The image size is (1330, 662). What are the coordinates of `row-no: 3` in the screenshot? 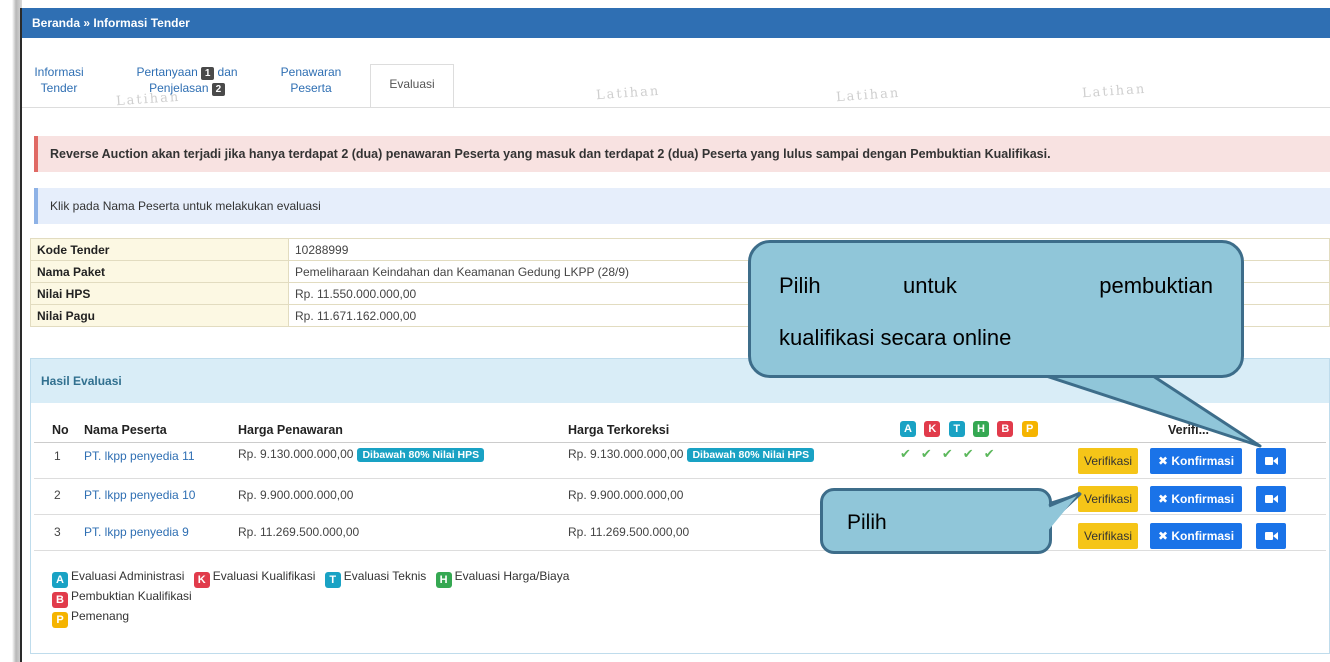 It's located at (57, 532).